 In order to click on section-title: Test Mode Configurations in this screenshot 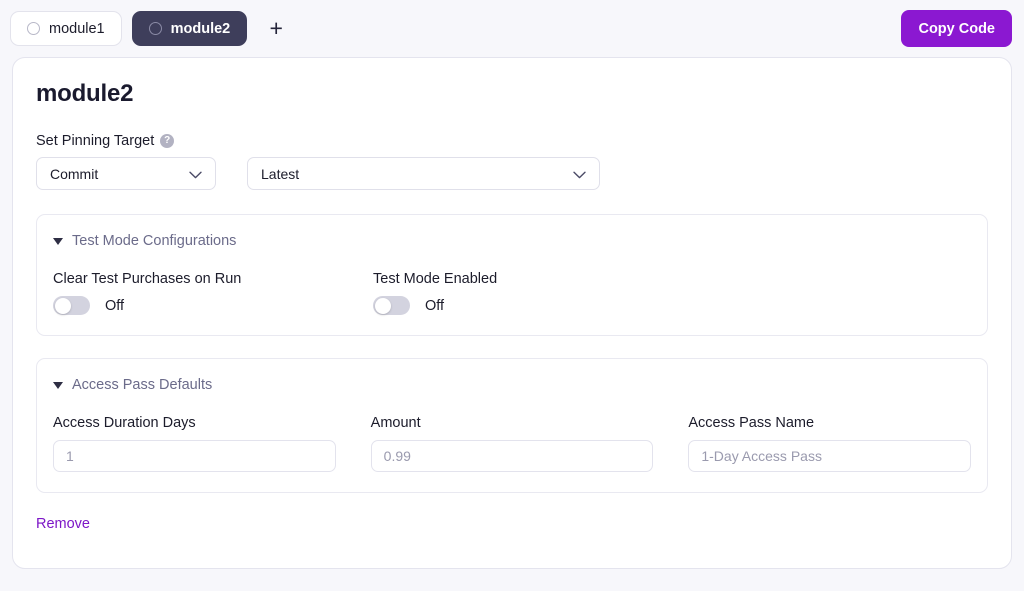, I will do `click(154, 241)`.